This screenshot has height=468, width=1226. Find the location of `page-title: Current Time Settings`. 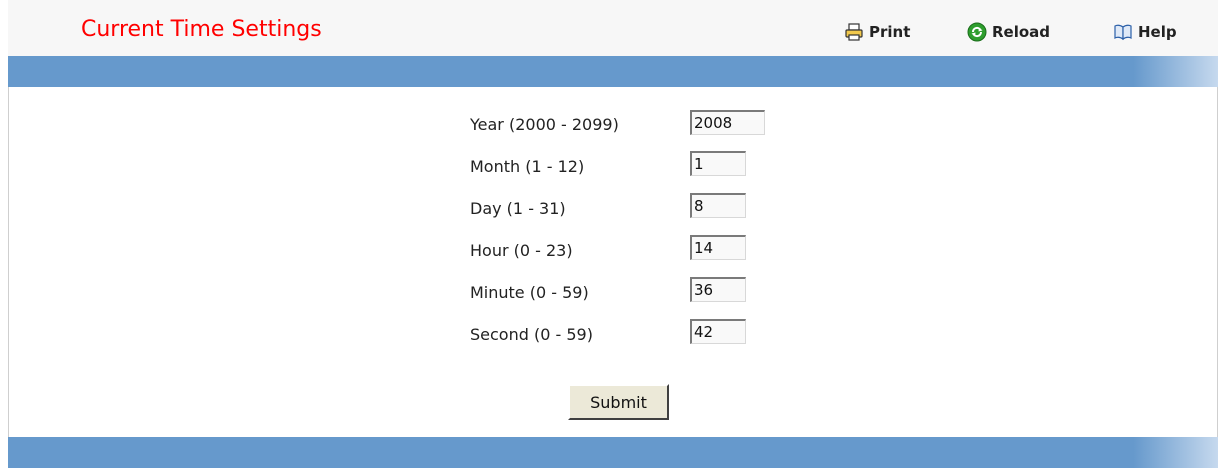

page-title: Current Time Settings is located at coordinates (201, 29).